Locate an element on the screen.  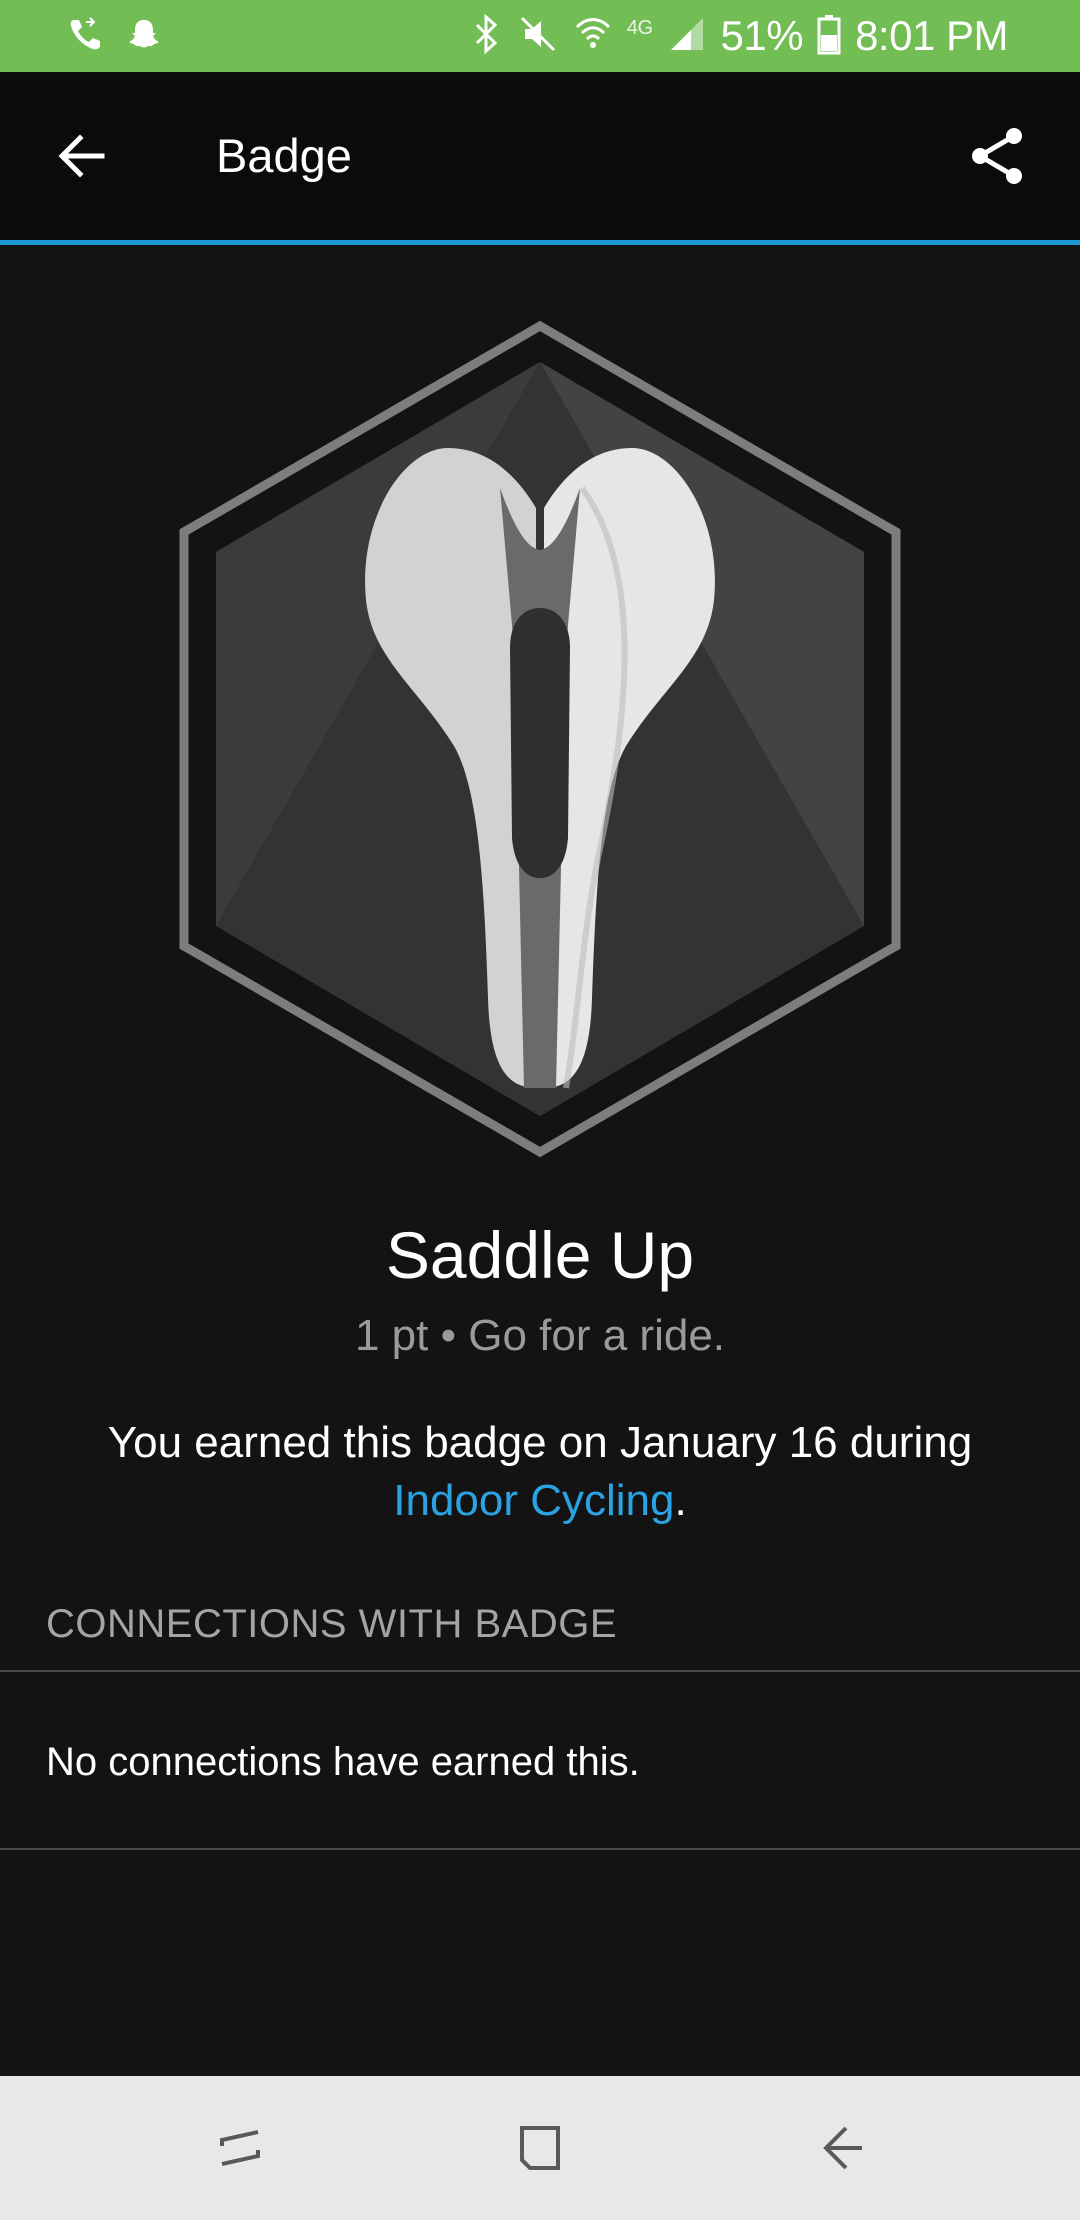
status-bar: 4G 51% 8:01 PM is located at coordinates (540, 36).